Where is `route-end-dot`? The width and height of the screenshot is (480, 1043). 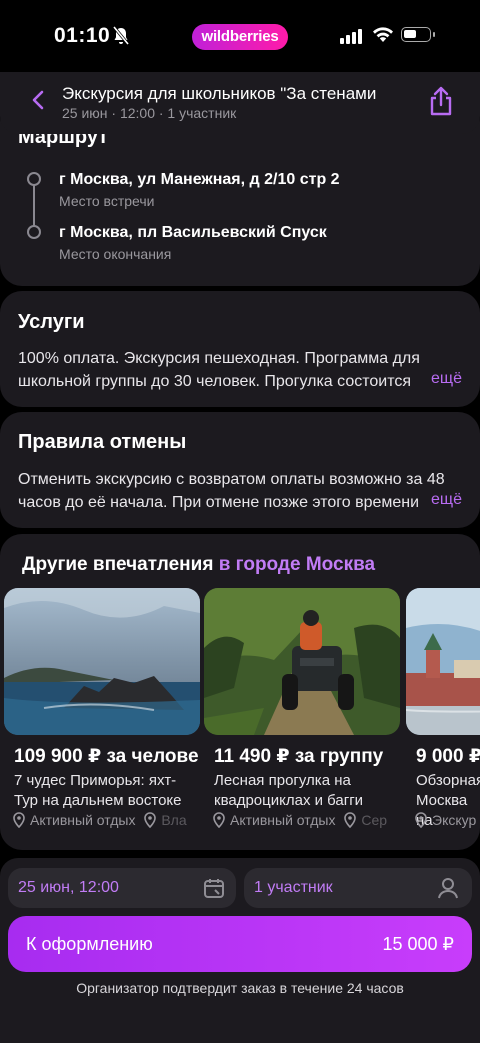 route-end-dot is located at coordinates (34, 232).